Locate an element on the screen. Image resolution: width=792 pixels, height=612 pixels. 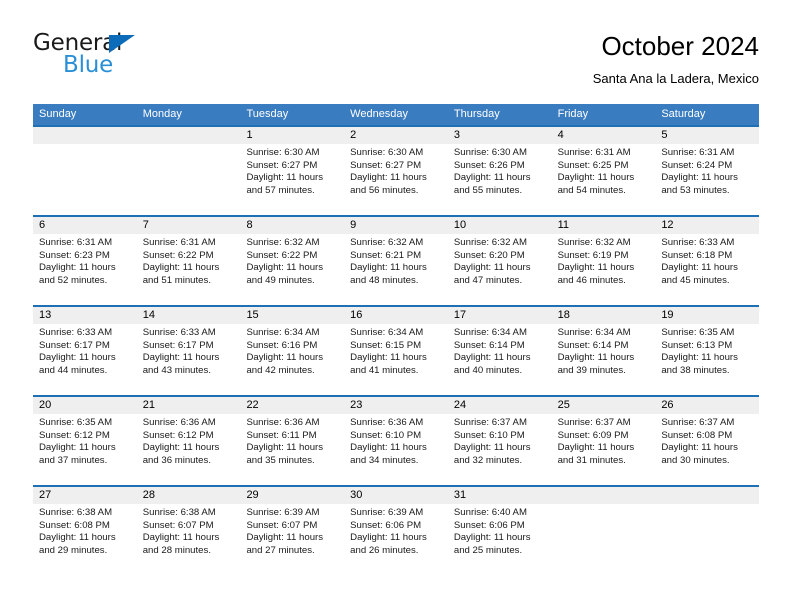
day-detail-line: Sunrise: 6:30 AM is located at coordinates (387, 152).